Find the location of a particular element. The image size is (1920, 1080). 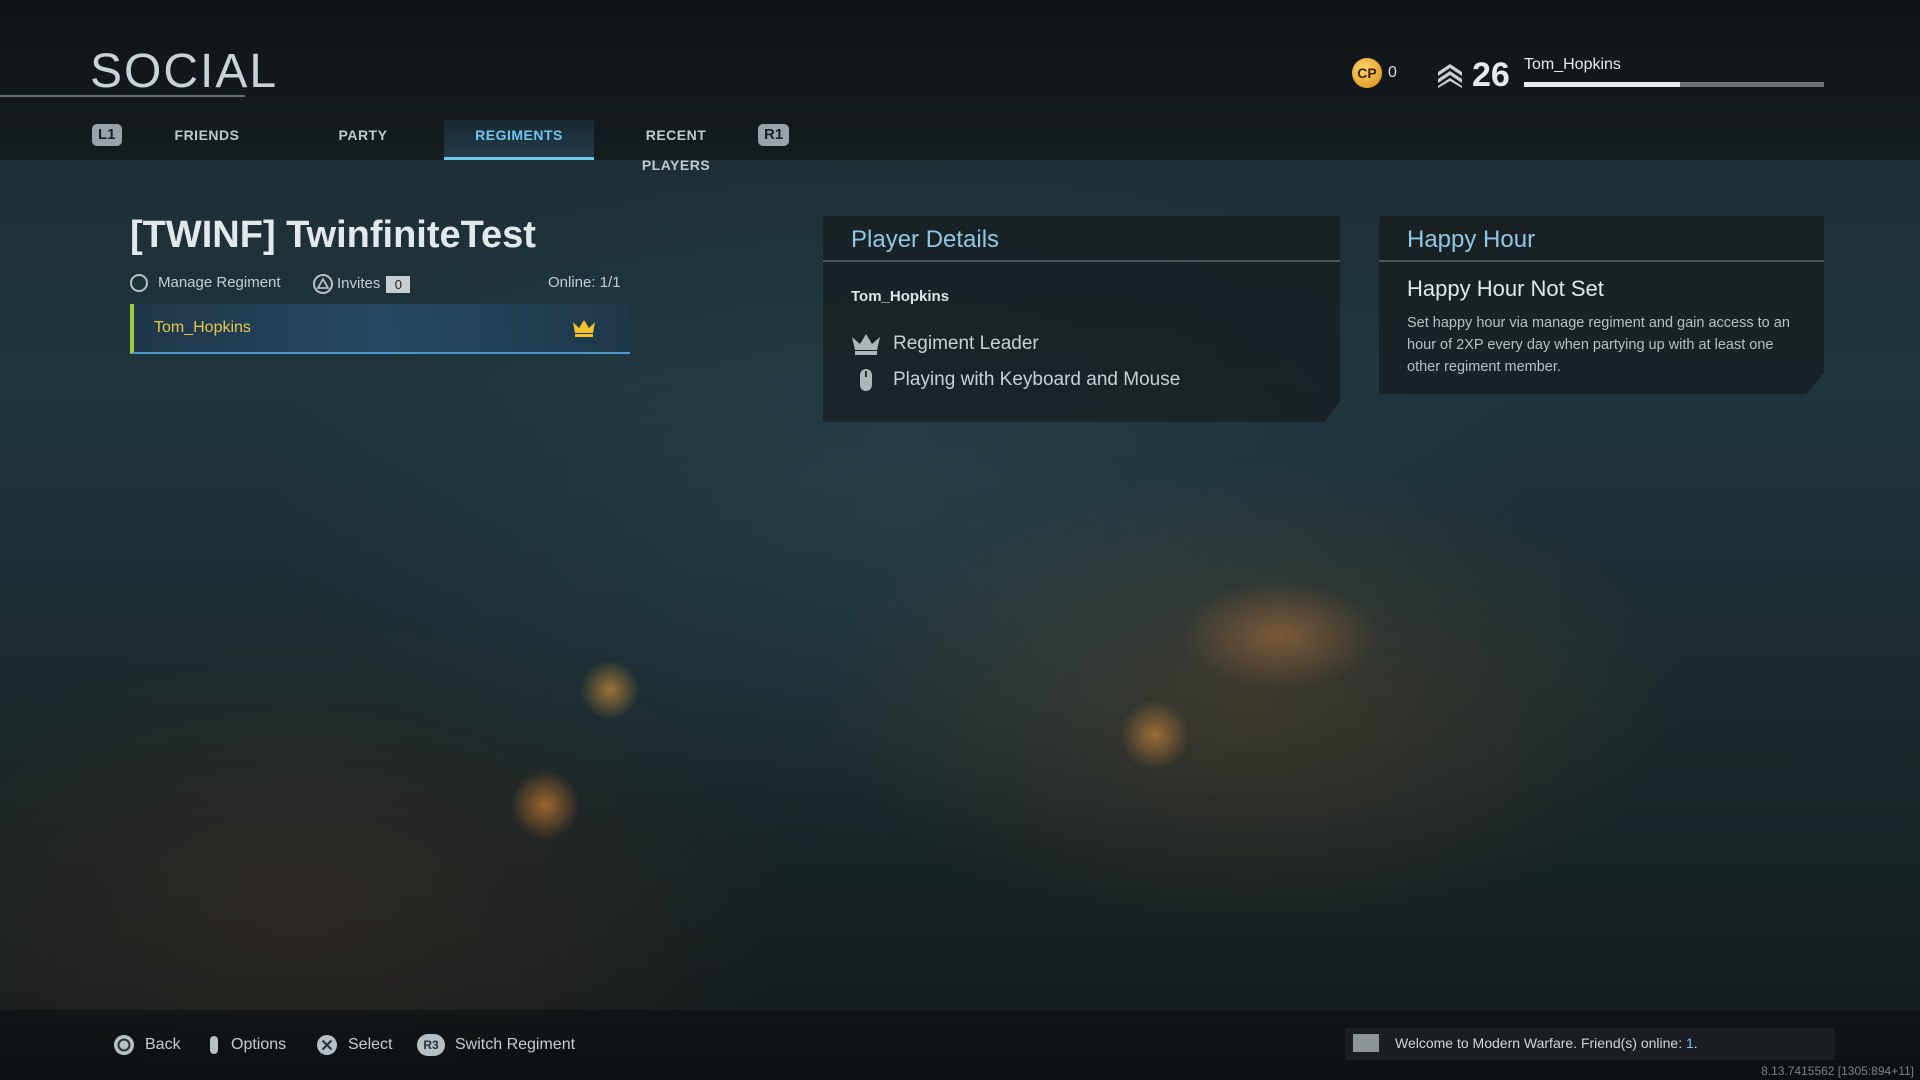

switch-regiment-prompt: R3 Switch Regiment is located at coordinates (496, 1045).